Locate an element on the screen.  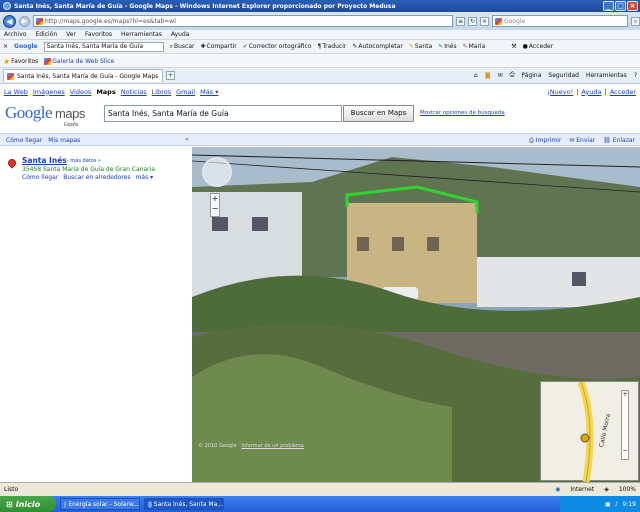
email-link: ✉ Enviar is located at coordinates (582, 141).